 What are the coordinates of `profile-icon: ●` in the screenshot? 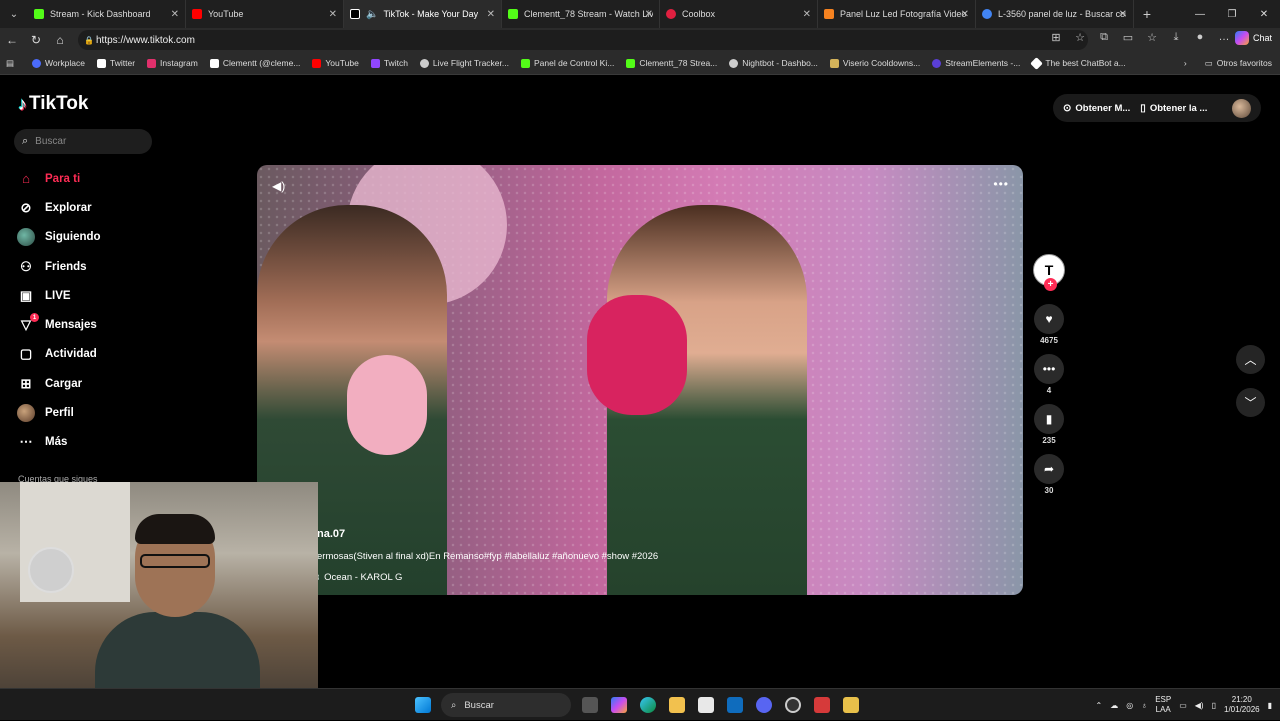 It's located at (1200, 37).